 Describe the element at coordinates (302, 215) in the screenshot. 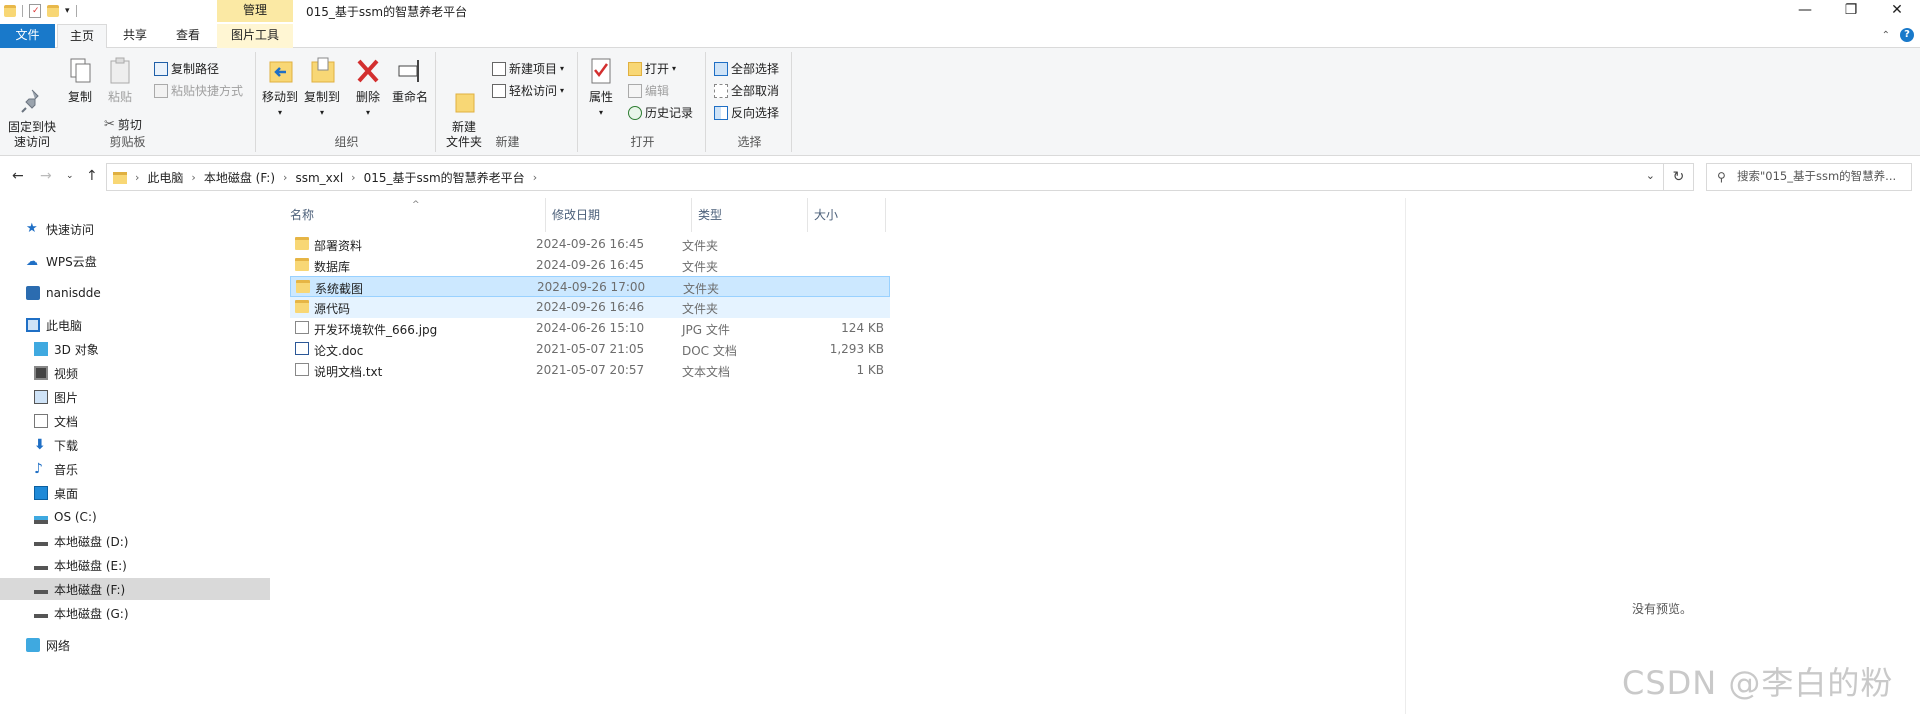

I see `column-name-label: 名称` at that location.